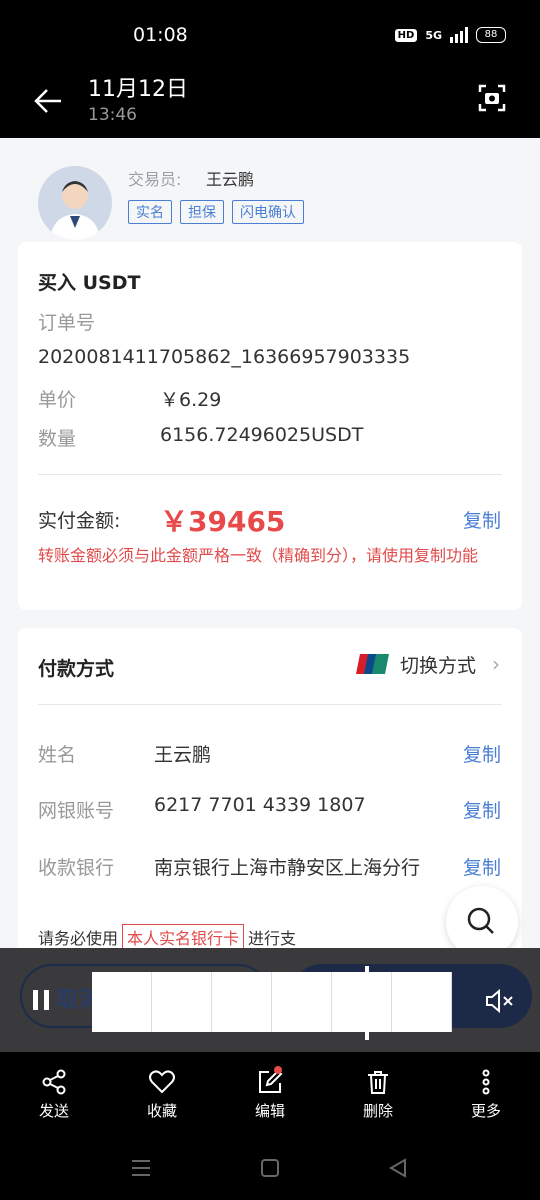 The width and height of the screenshot is (540, 1200). What do you see at coordinates (269, 1111) in the screenshot?
I see `edit-label: 编辑` at bounding box center [269, 1111].